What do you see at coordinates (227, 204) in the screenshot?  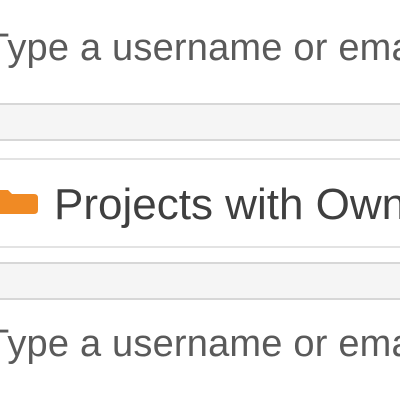 I see `projects-row-label: Projects with Owner access` at bounding box center [227, 204].